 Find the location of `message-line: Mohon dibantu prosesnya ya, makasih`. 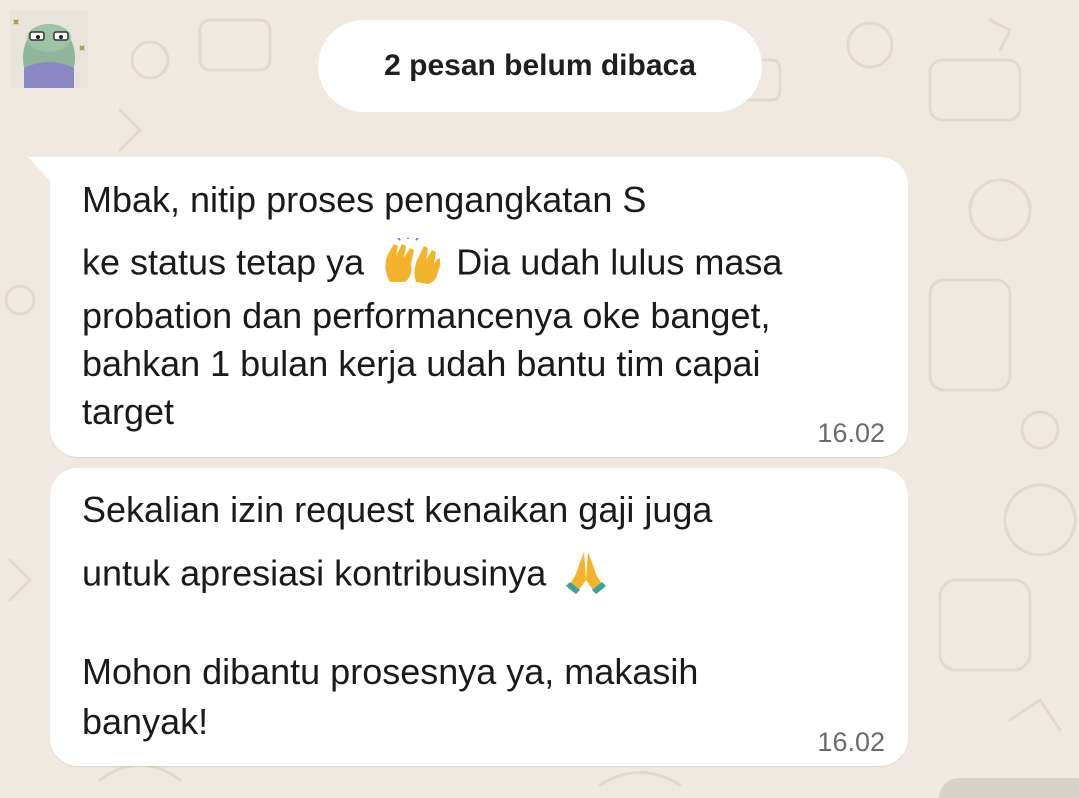

message-line: Mohon dibantu prosesnya ya, makasih is located at coordinates (390, 671).